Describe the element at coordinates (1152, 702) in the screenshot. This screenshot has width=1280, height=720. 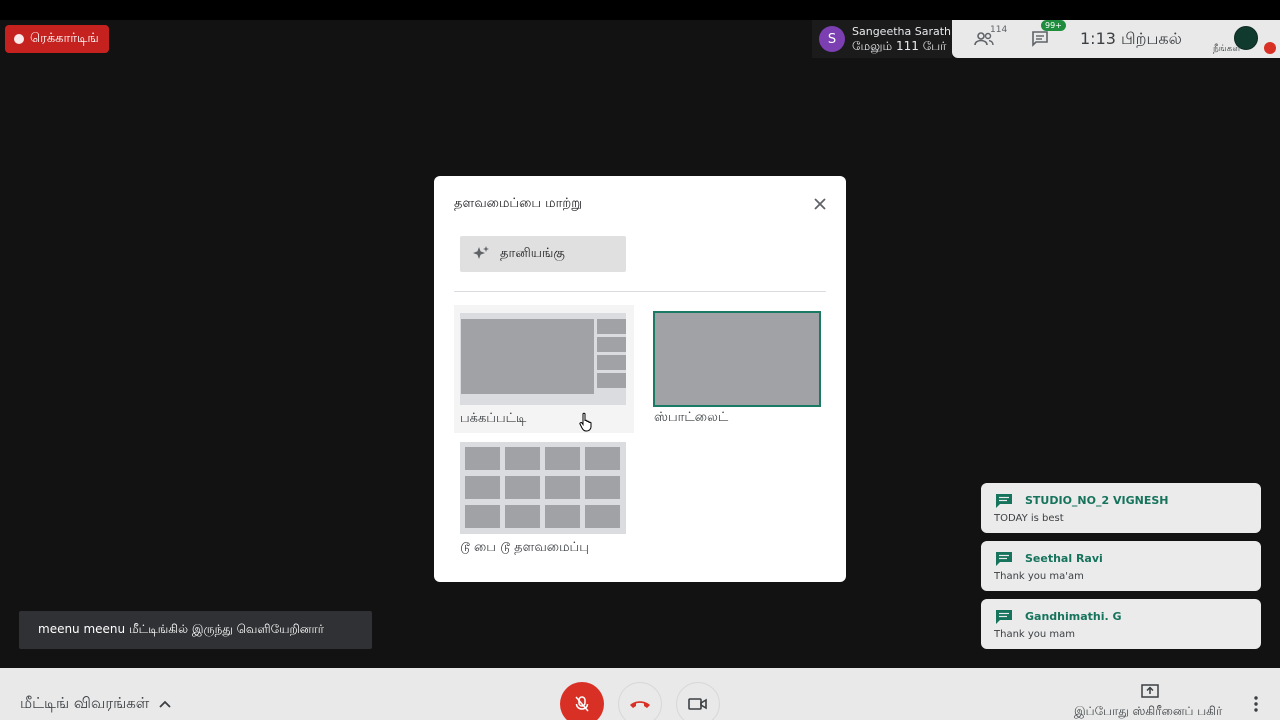
I see `present-now-button: இப்போது ஸ்கிரீனைப் பகிர்` at that location.